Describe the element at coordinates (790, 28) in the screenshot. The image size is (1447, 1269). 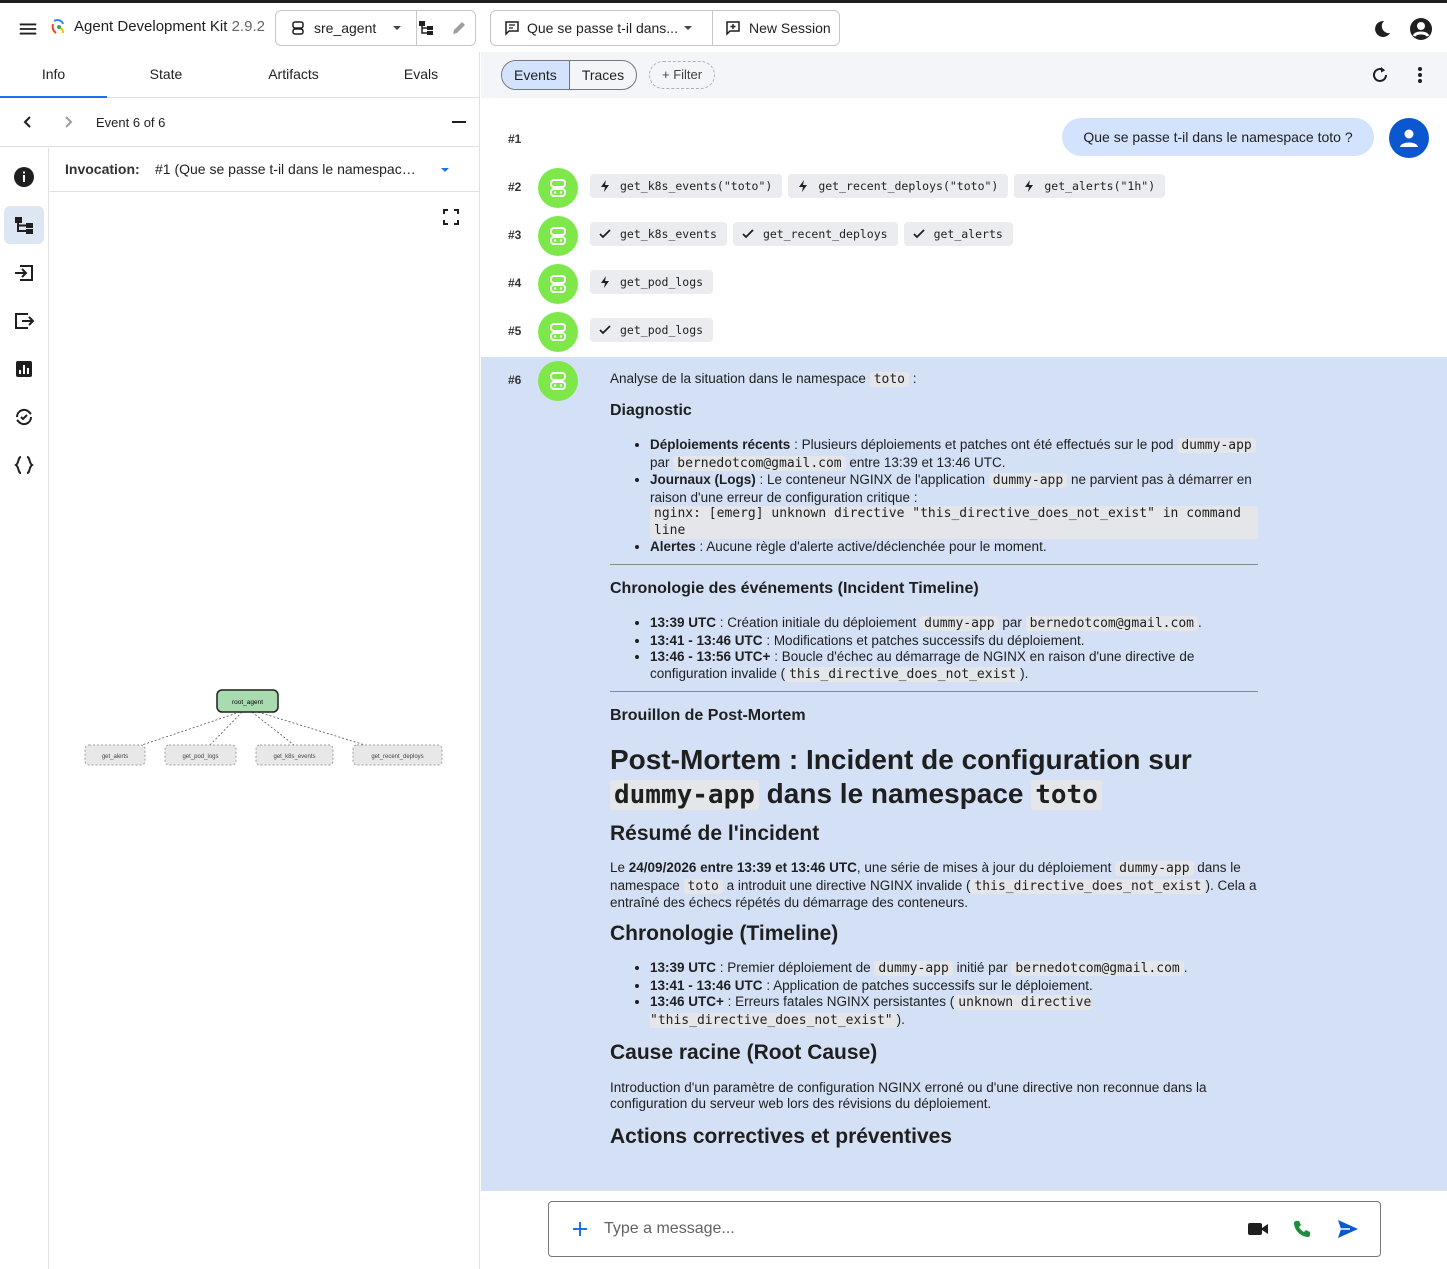
I see `new-session-button: New Session` at that location.